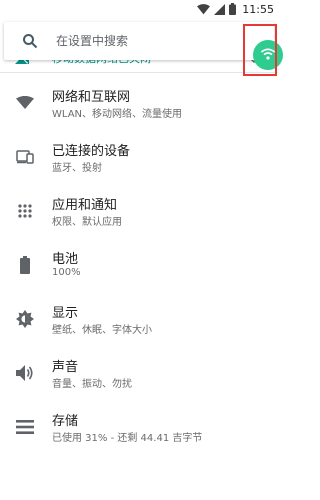 The height and width of the screenshot is (500, 320). I want to click on menu-item-subtitle: 权限、默认应用, so click(87, 222).